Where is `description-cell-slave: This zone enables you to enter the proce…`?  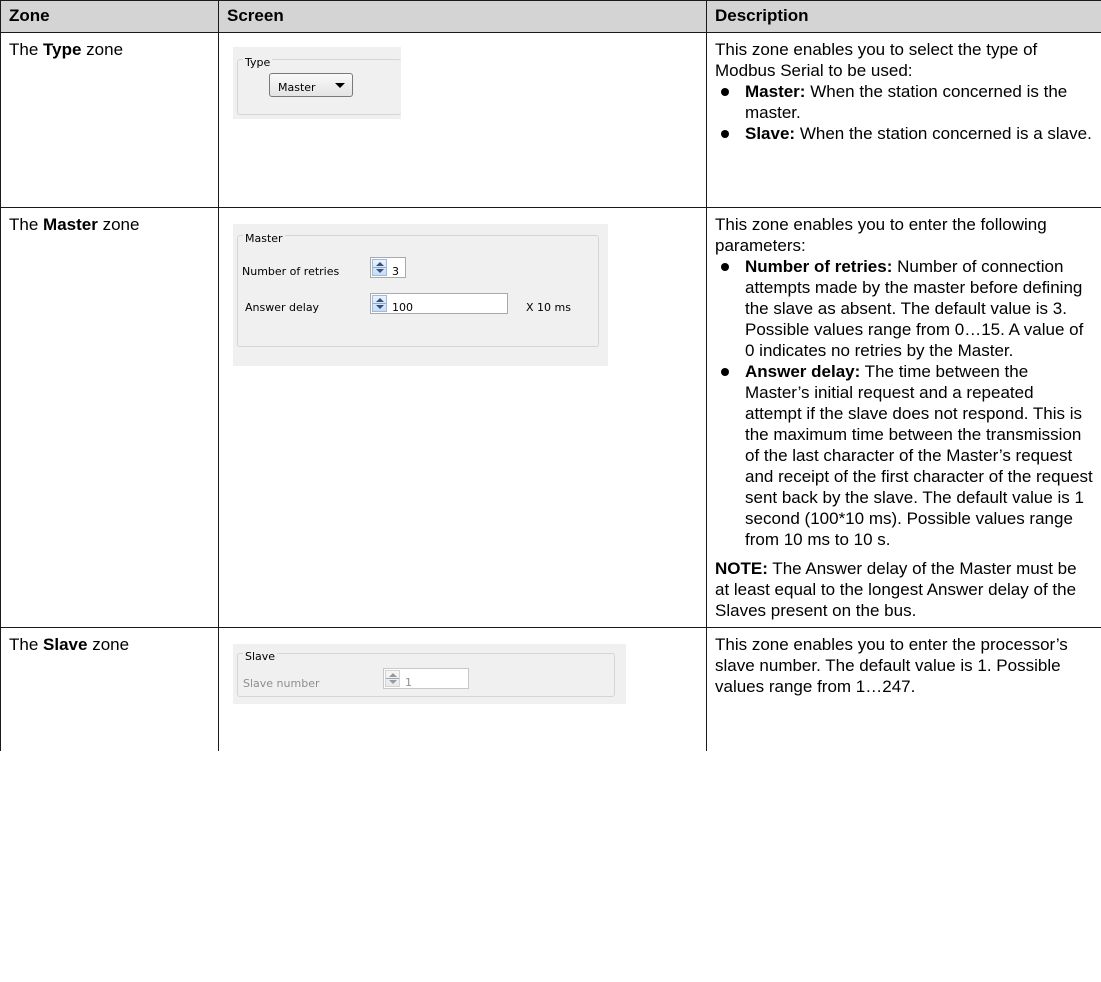 description-cell-slave: This zone enables you to enter the proce… is located at coordinates (903, 689).